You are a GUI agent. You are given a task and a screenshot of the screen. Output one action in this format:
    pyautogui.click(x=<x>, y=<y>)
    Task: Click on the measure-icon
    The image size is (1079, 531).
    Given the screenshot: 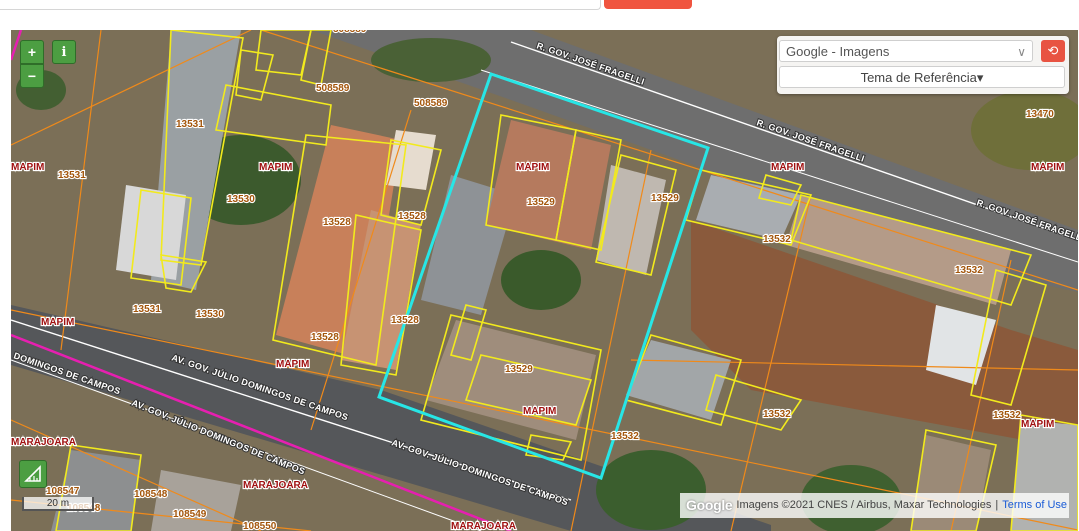 What is the action you would take?
    pyautogui.click(x=32, y=473)
    